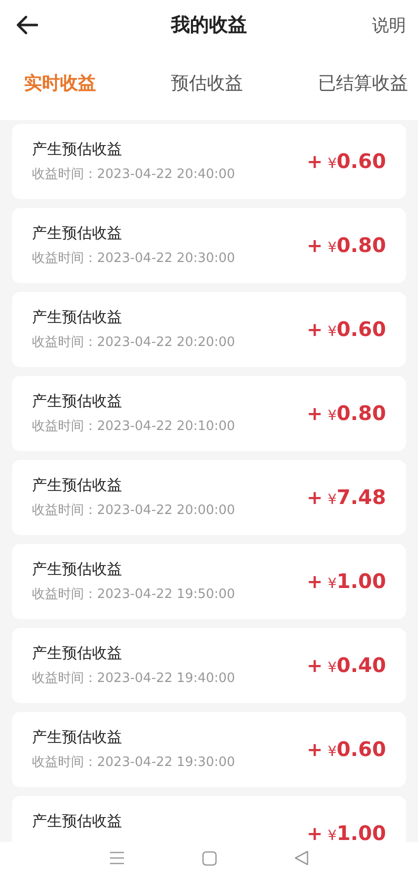 This screenshot has height=874, width=418. What do you see at coordinates (134, 426) in the screenshot?
I see `earning-time: 收益时间：2023-04-22 20:10:00` at bounding box center [134, 426].